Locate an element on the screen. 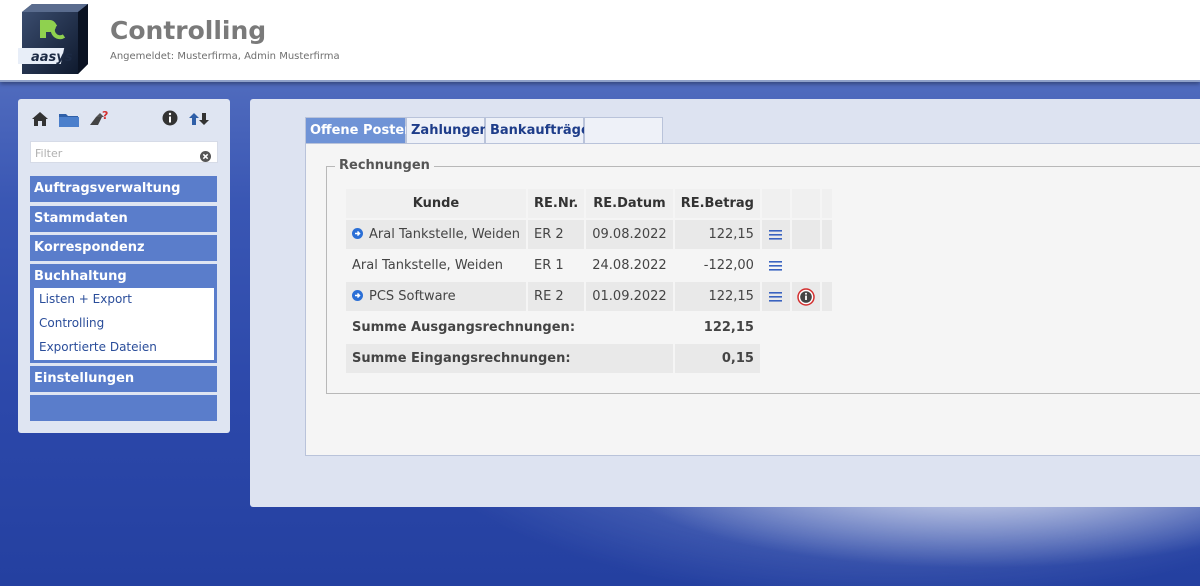  column-header-betrag: RE.Betrag is located at coordinates (717, 203).